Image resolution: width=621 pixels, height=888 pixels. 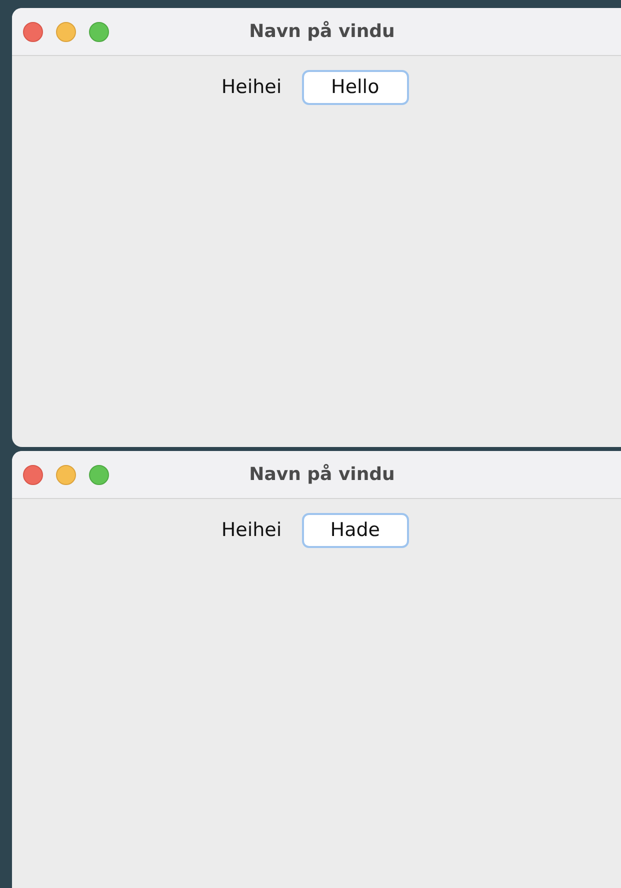 I want to click on push-button: Hello, so click(x=355, y=87).